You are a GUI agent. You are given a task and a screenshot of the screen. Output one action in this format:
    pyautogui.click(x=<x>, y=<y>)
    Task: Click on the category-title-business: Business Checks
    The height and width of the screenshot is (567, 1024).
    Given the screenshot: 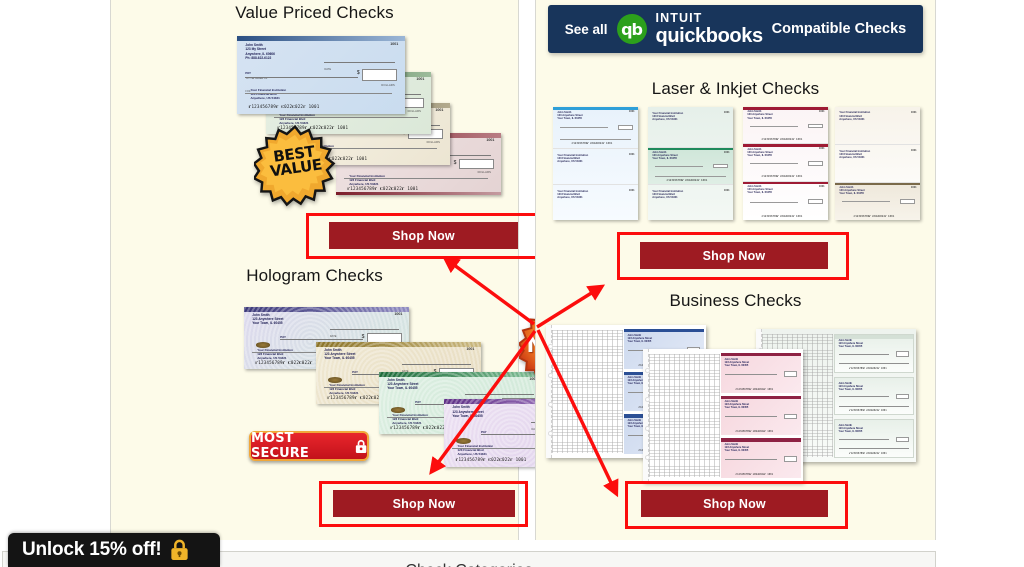 What is the action you would take?
    pyautogui.click(x=735, y=300)
    